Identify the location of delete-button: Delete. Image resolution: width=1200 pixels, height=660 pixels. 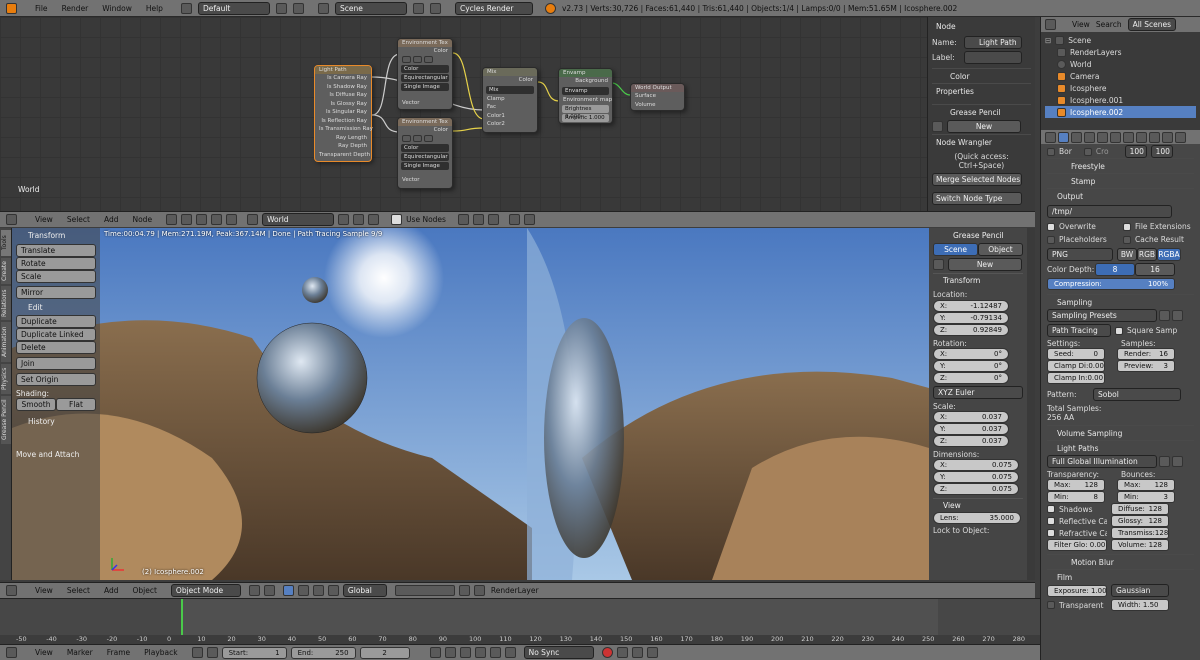
(56, 347).